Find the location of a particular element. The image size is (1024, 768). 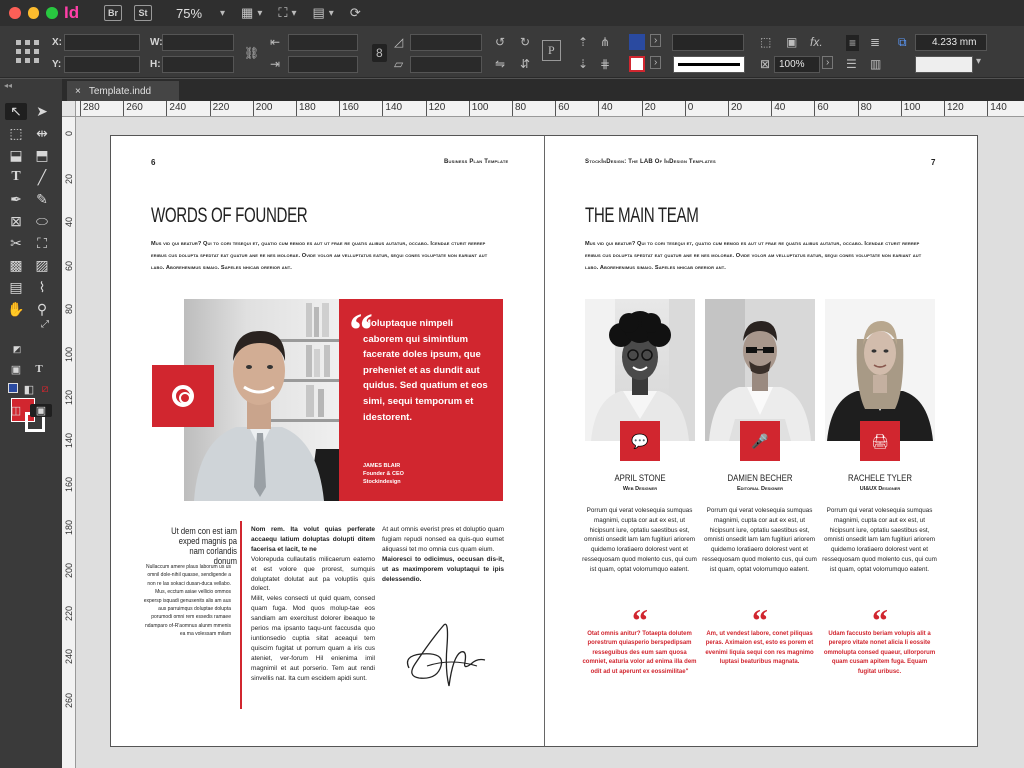

rotate-ccw-icon: ↺ is located at coordinates (500, 42).